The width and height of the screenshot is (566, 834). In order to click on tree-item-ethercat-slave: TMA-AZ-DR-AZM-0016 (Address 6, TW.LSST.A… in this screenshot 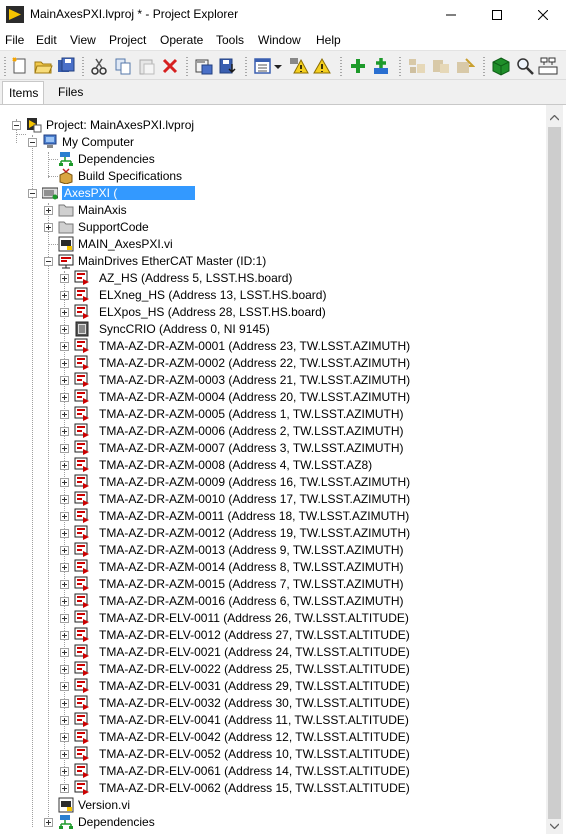, I will do `click(273, 601)`.